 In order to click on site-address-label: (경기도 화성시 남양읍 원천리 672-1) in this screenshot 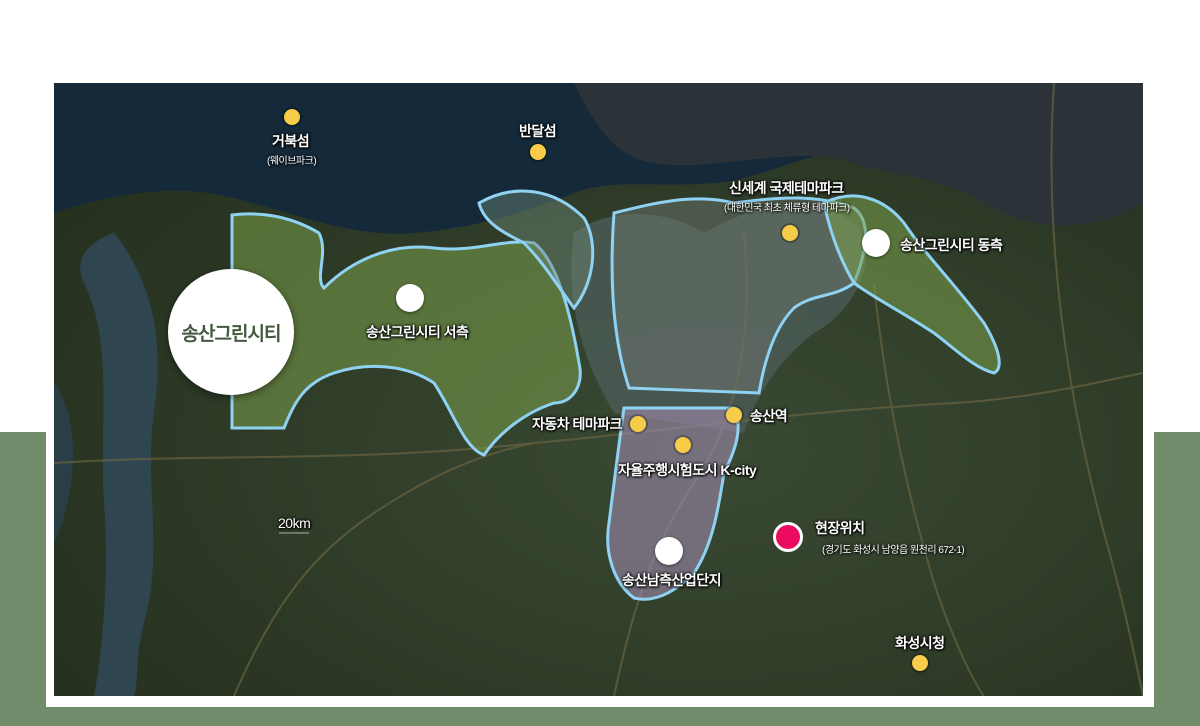, I will do `click(893, 550)`.